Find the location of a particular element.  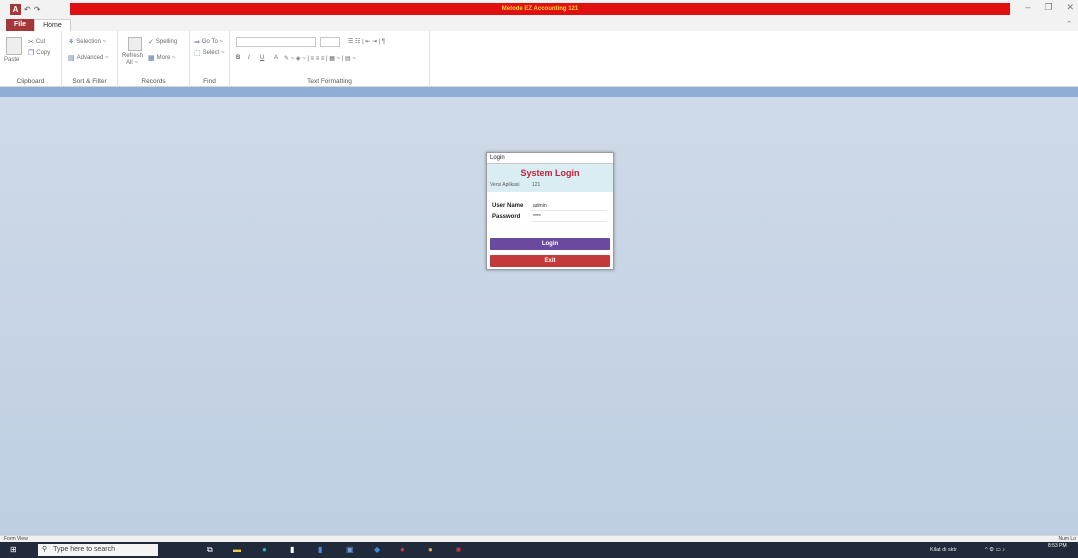

more-button: ▦ More ~ is located at coordinates (161, 58).